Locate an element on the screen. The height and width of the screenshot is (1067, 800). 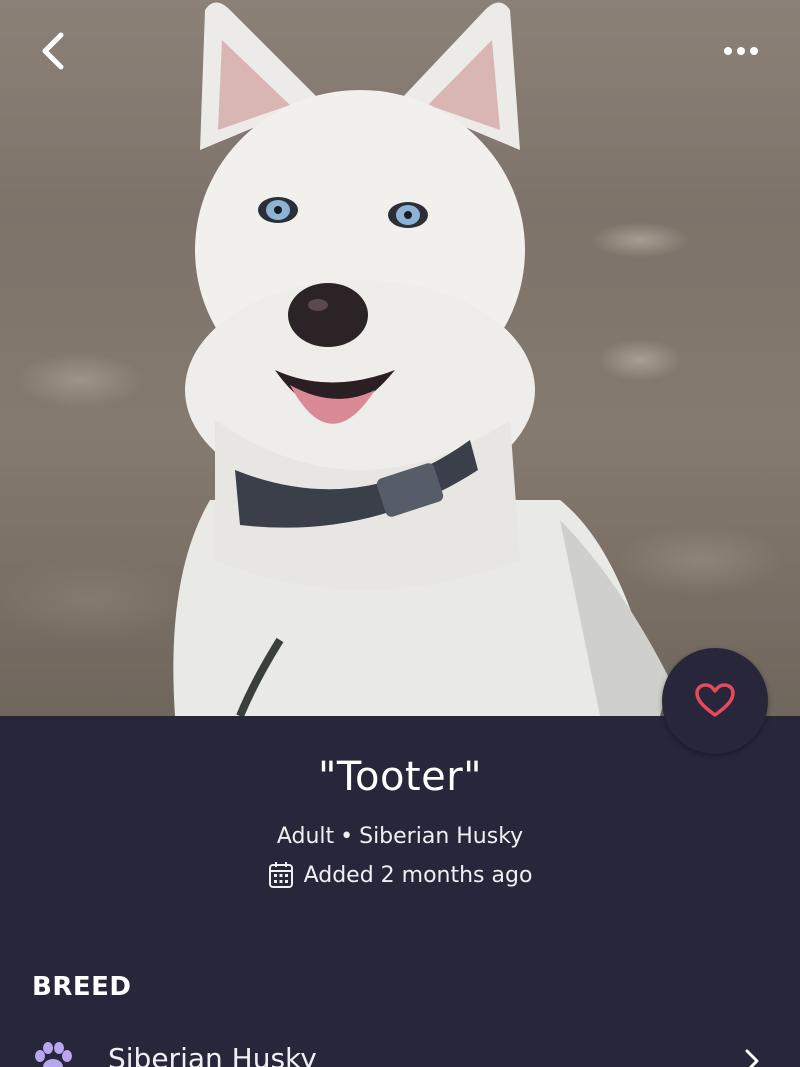
more-options-button is located at coordinates (741, 51).